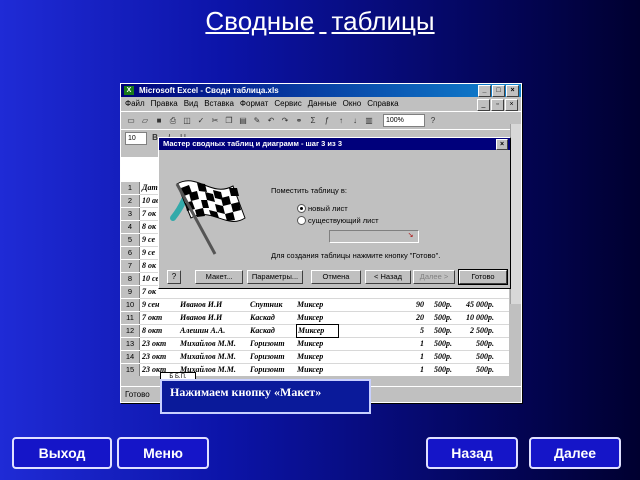  Describe the element at coordinates (498, 91) in the screenshot. I see `maximize-icon: □` at that location.